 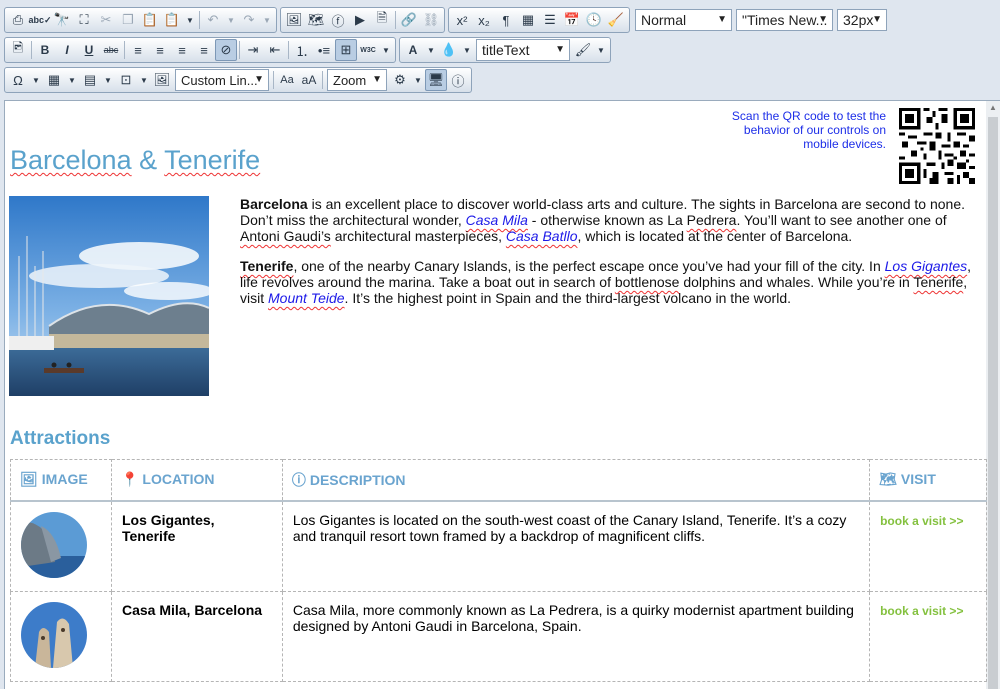 I want to click on insert-symbol-icon: ▦, so click(x=528, y=20).